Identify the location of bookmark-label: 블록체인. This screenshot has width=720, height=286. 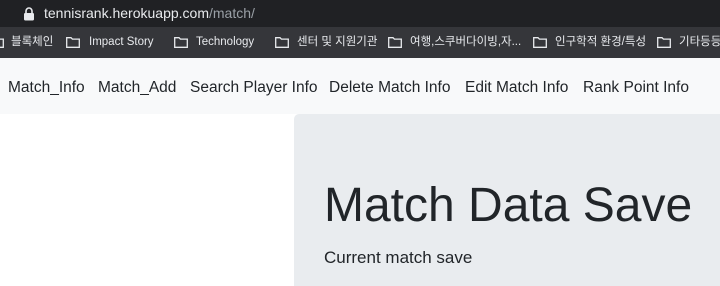
(32, 42).